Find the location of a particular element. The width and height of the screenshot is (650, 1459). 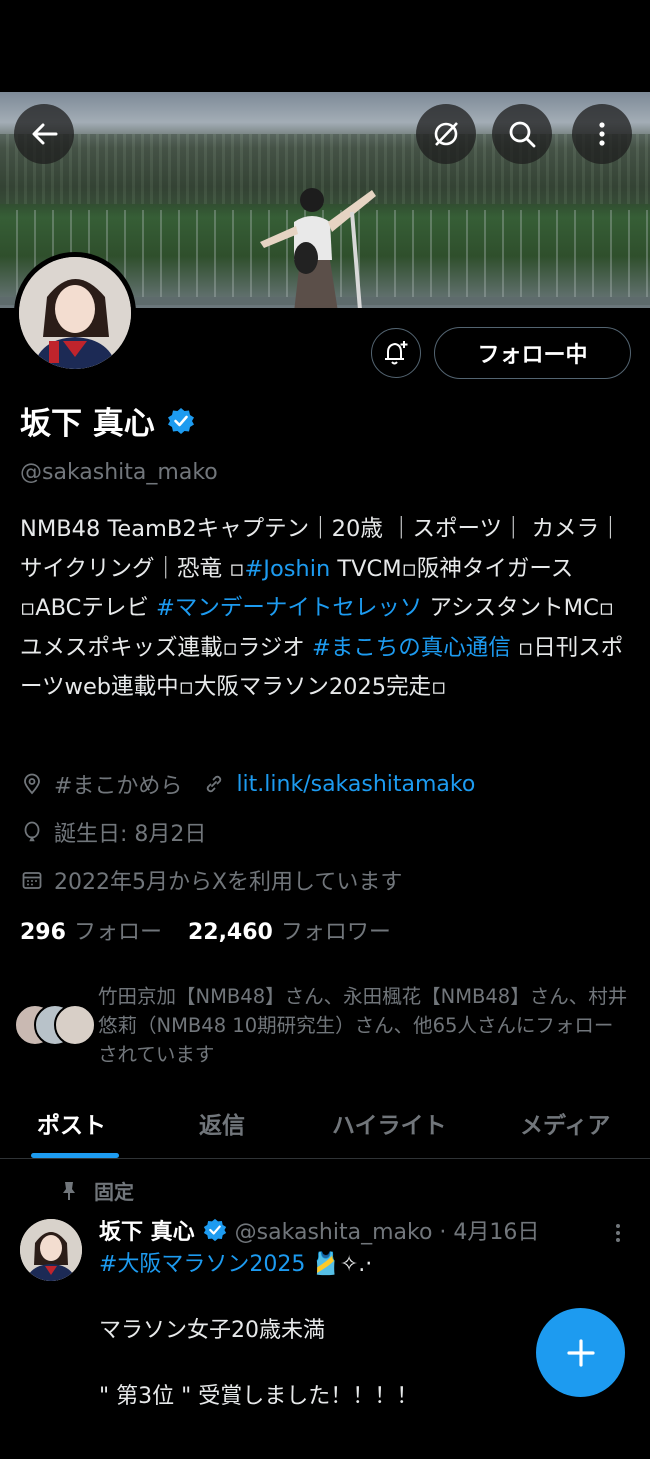

search-icon is located at coordinates (522, 134).